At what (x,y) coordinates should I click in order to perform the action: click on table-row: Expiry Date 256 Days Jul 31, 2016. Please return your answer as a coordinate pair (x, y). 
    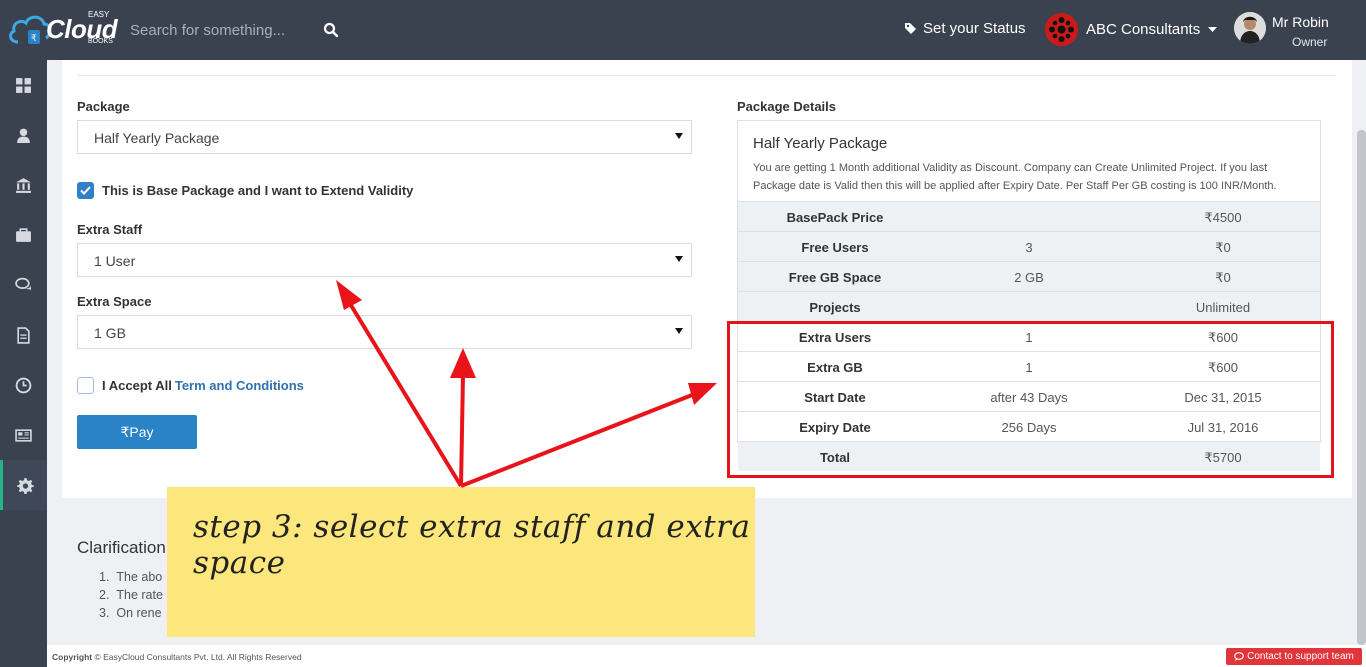
    Looking at the image, I should click on (1029, 426).